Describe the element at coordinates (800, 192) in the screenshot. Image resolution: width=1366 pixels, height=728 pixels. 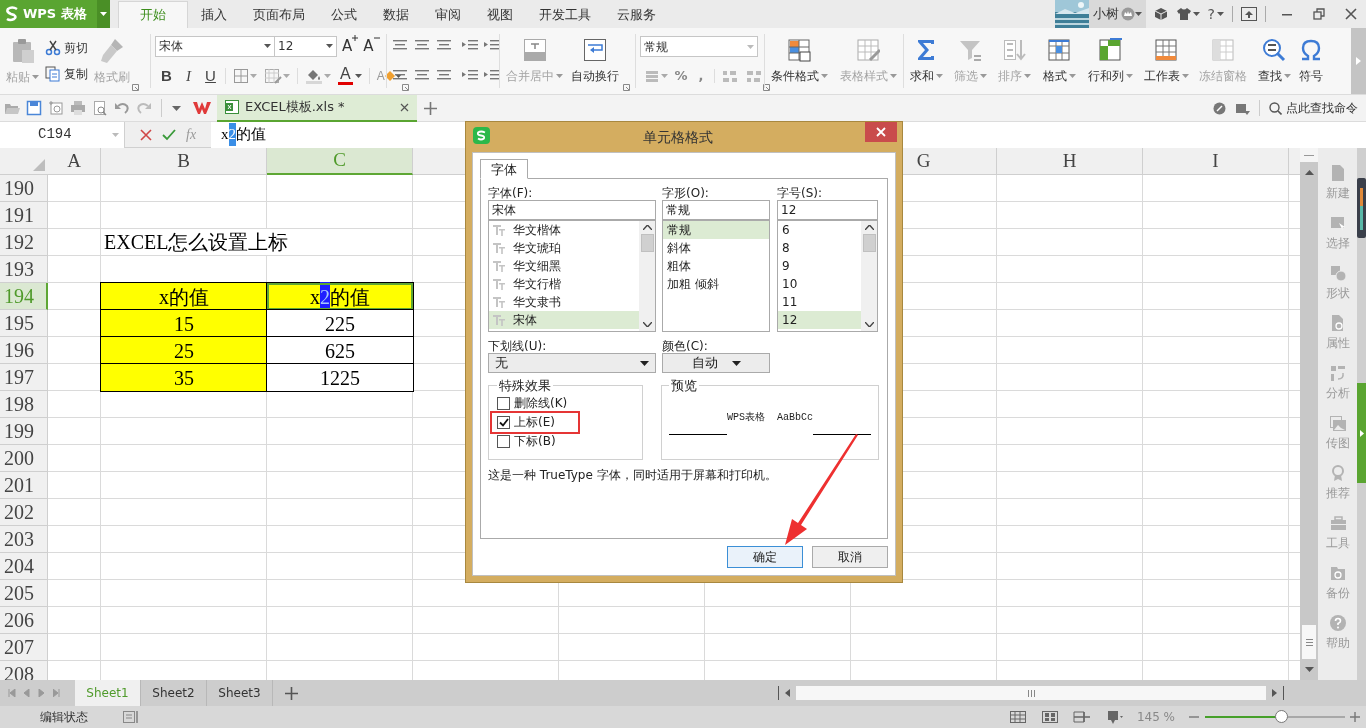
I see `field-label: 字号(S):` at that location.